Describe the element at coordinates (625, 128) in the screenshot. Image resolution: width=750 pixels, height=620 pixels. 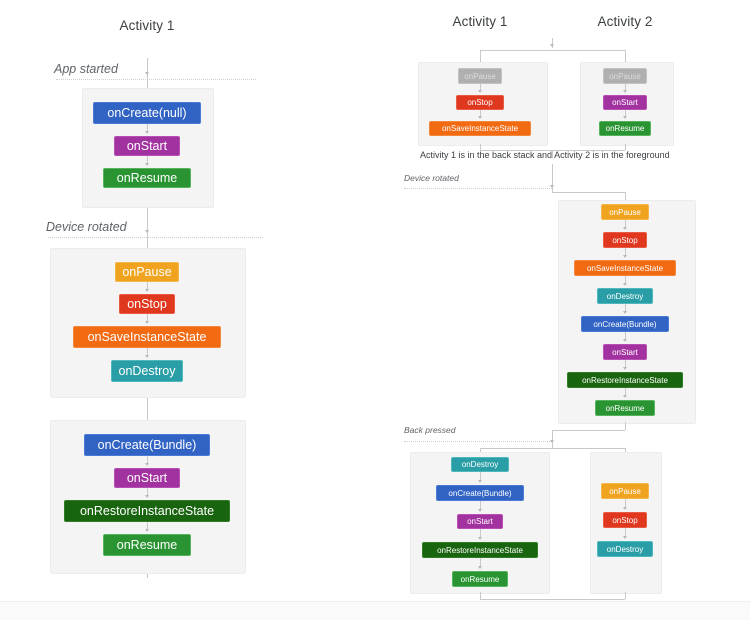
I see `chip-top-activity-2-2: onResume` at that location.